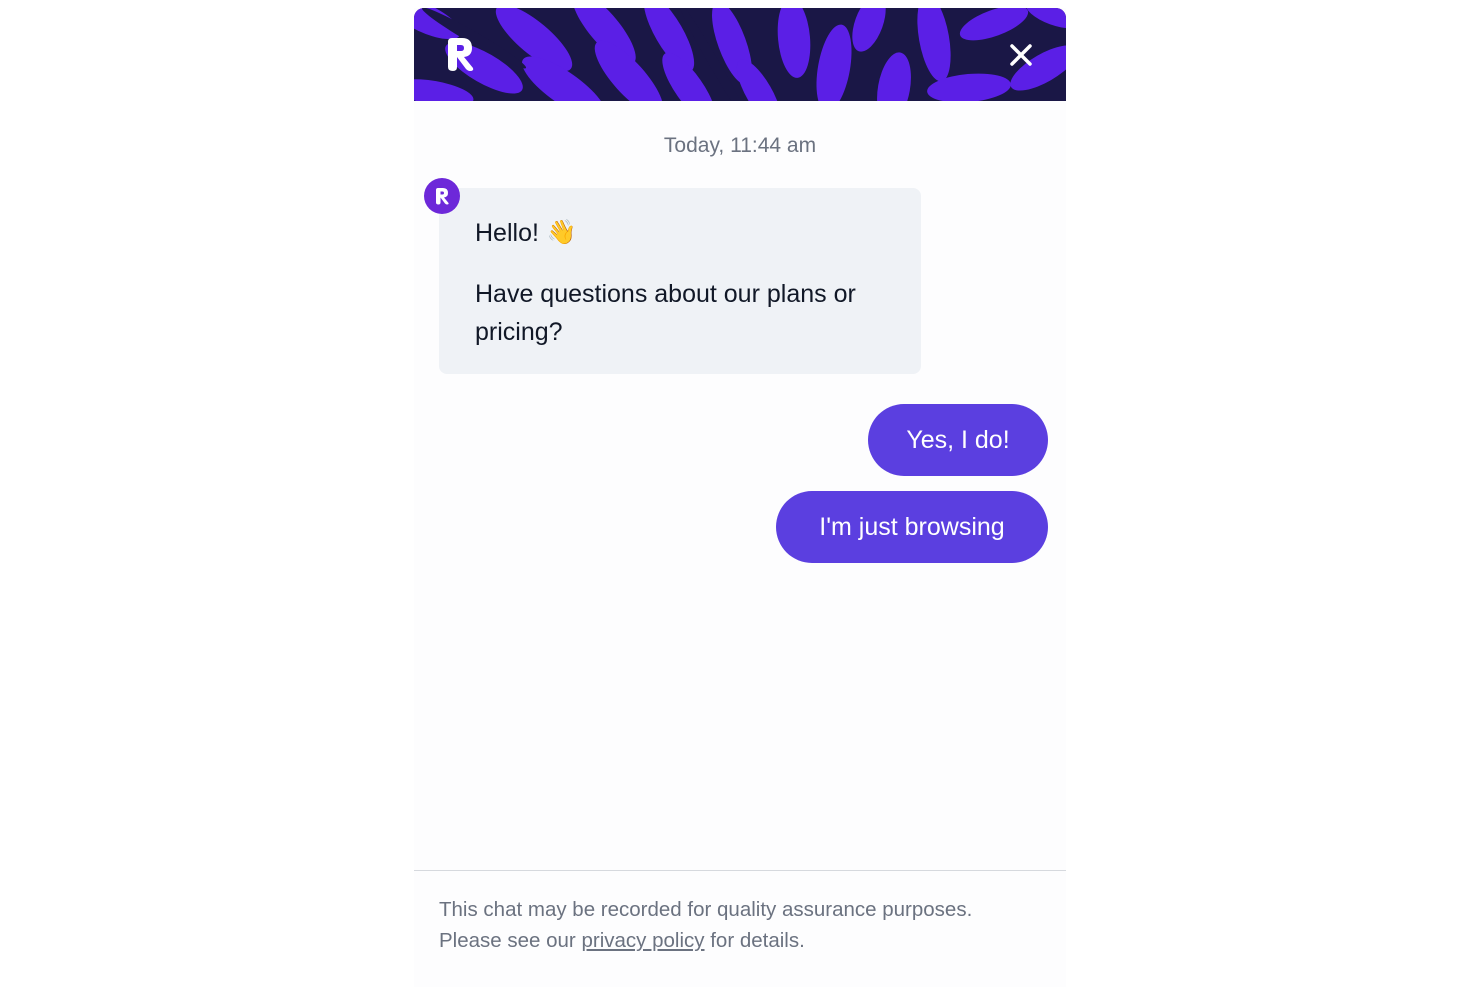 The height and width of the screenshot is (987, 1480). I want to click on header-pattern, so click(740, 54).